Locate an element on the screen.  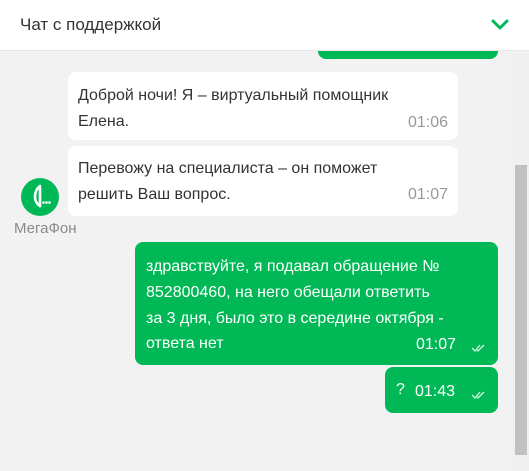
collapse-button is located at coordinates (500, 25).